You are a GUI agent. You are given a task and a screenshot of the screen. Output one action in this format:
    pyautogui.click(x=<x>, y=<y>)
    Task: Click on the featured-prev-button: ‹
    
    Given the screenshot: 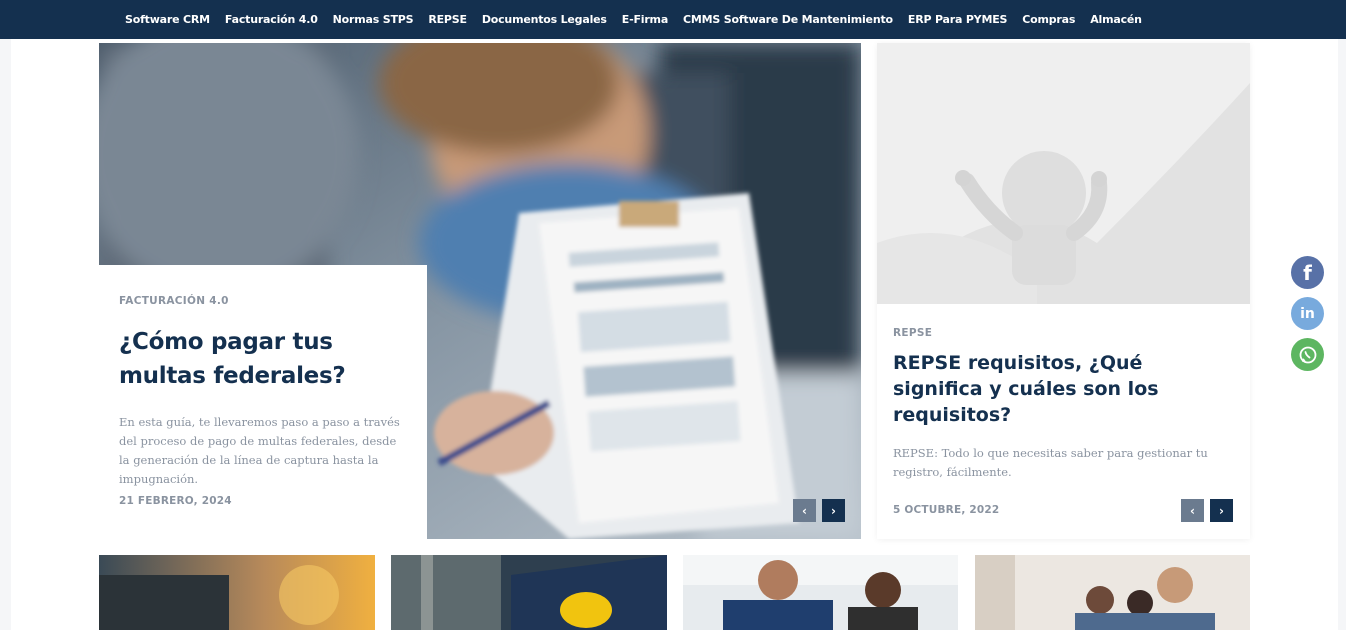 What is the action you would take?
    pyautogui.click(x=804, y=510)
    